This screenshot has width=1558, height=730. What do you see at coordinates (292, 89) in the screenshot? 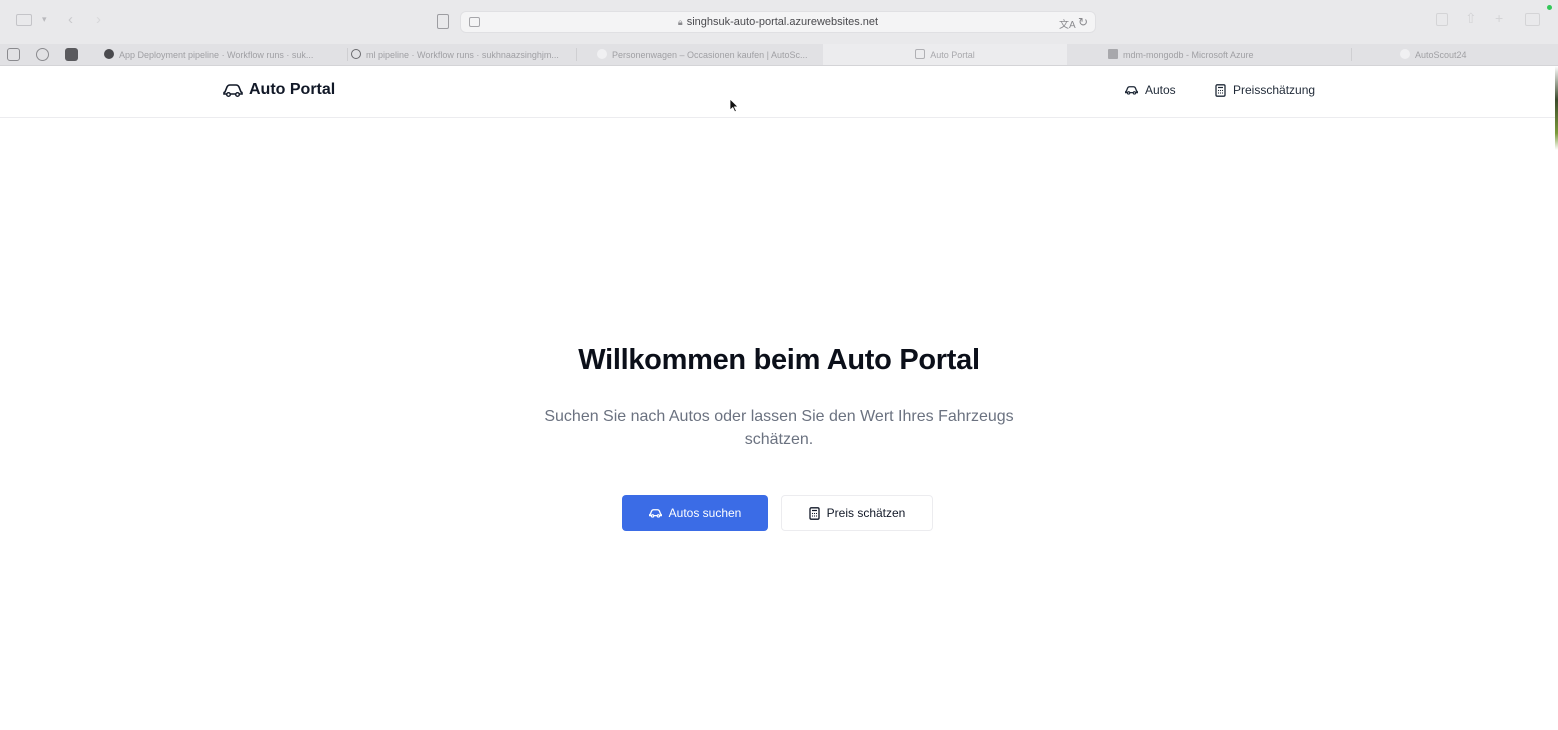
I see `brand-name: Auto Portal` at bounding box center [292, 89].